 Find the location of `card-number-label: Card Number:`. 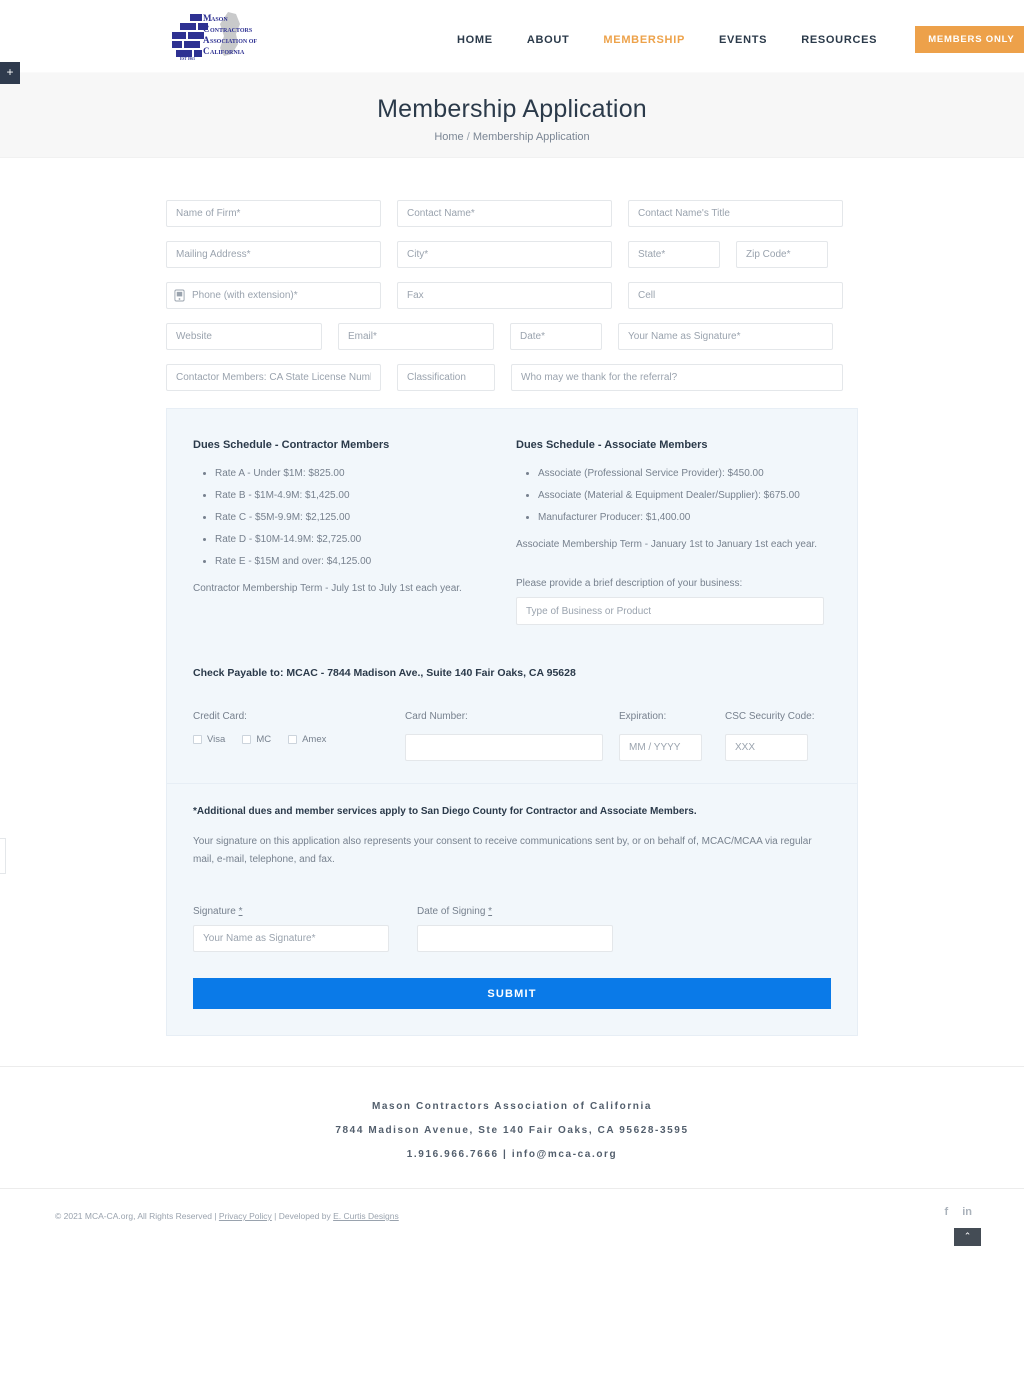

card-number-label: Card Number: is located at coordinates (436, 716).